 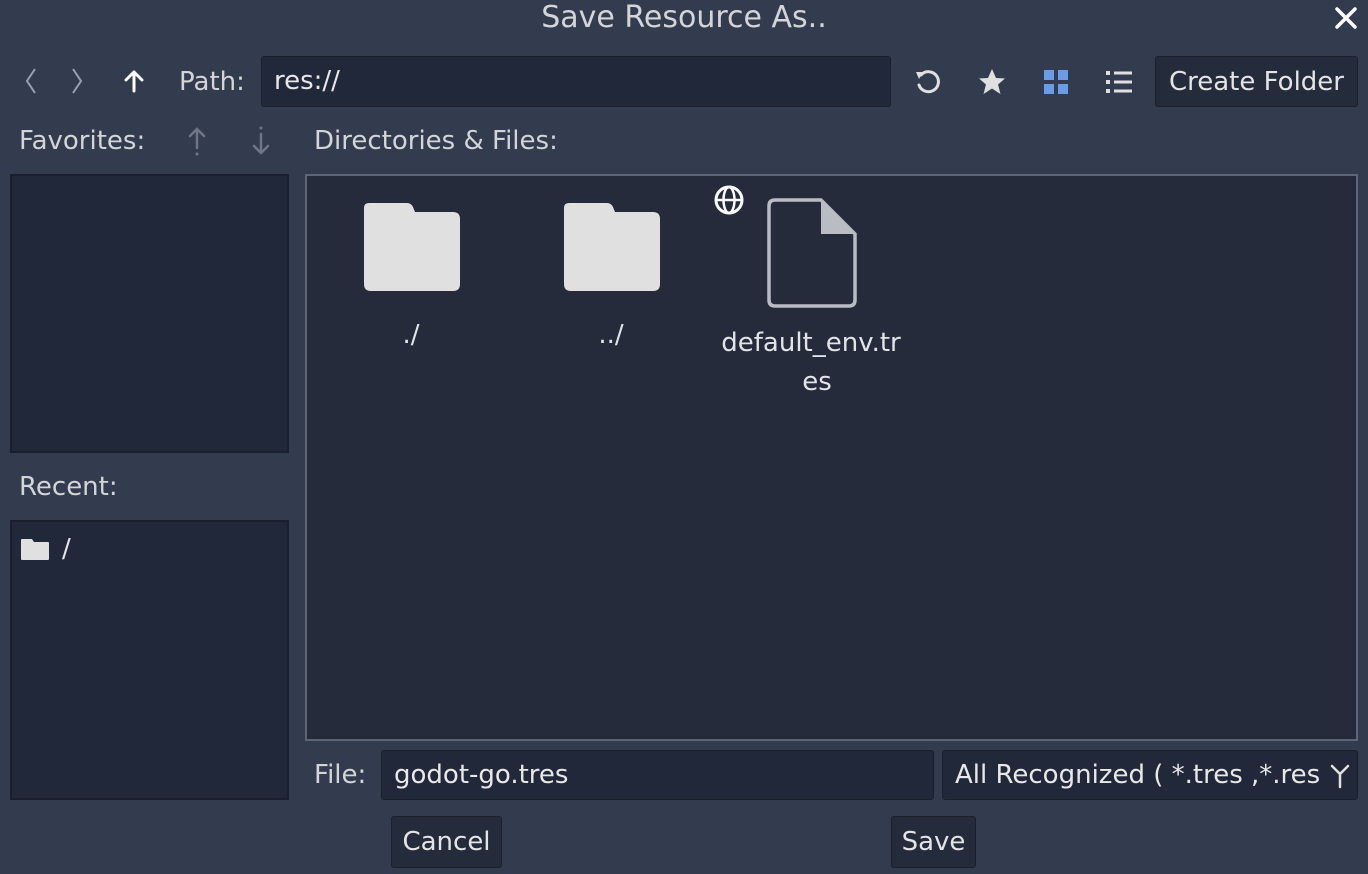 What do you see at coordinates (212, 82) in the screenshot?
I see `path-label: Path:` at bounding box center [212, 82].